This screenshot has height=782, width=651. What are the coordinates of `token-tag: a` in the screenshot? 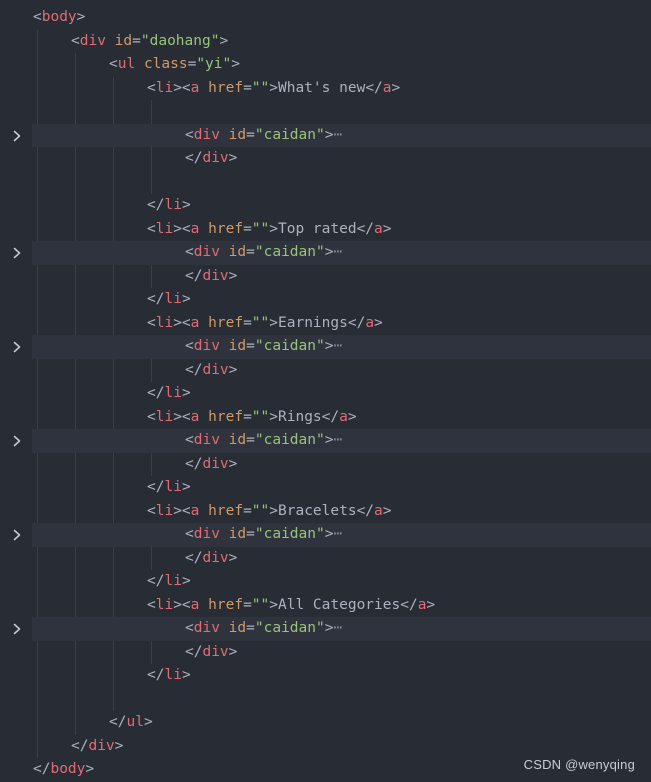 It's located at (378, 510).